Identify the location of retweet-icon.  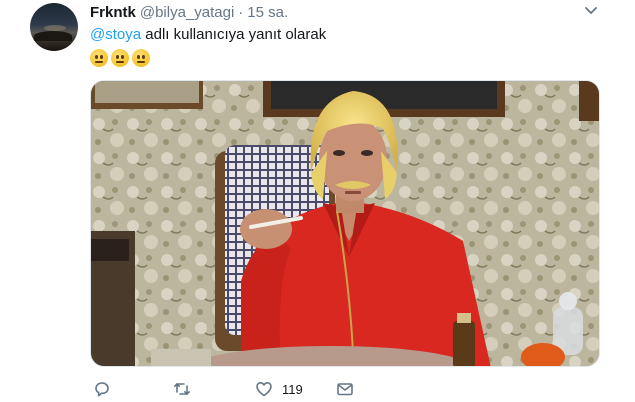
(182, 389).